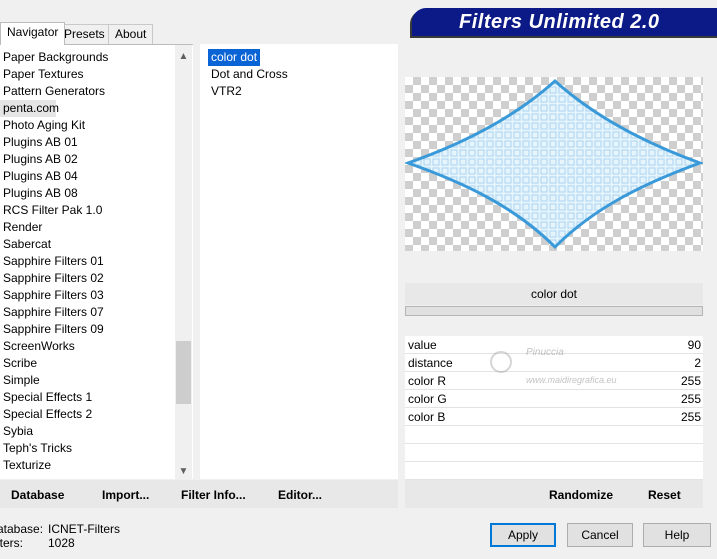  I want to click on param-row-color-b: color B 255, so click(554, 417).